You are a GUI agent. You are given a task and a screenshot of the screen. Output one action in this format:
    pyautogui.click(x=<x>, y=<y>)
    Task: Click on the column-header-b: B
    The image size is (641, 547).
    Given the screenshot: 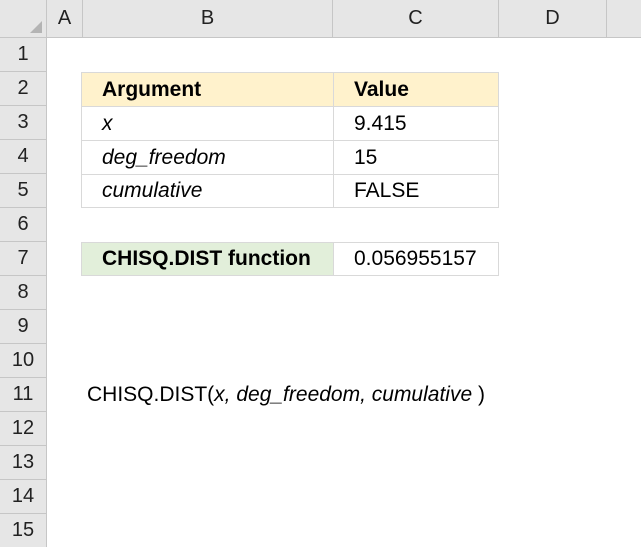 What is the action you would take?
    pyautogui.click(x=208, y=19)
    